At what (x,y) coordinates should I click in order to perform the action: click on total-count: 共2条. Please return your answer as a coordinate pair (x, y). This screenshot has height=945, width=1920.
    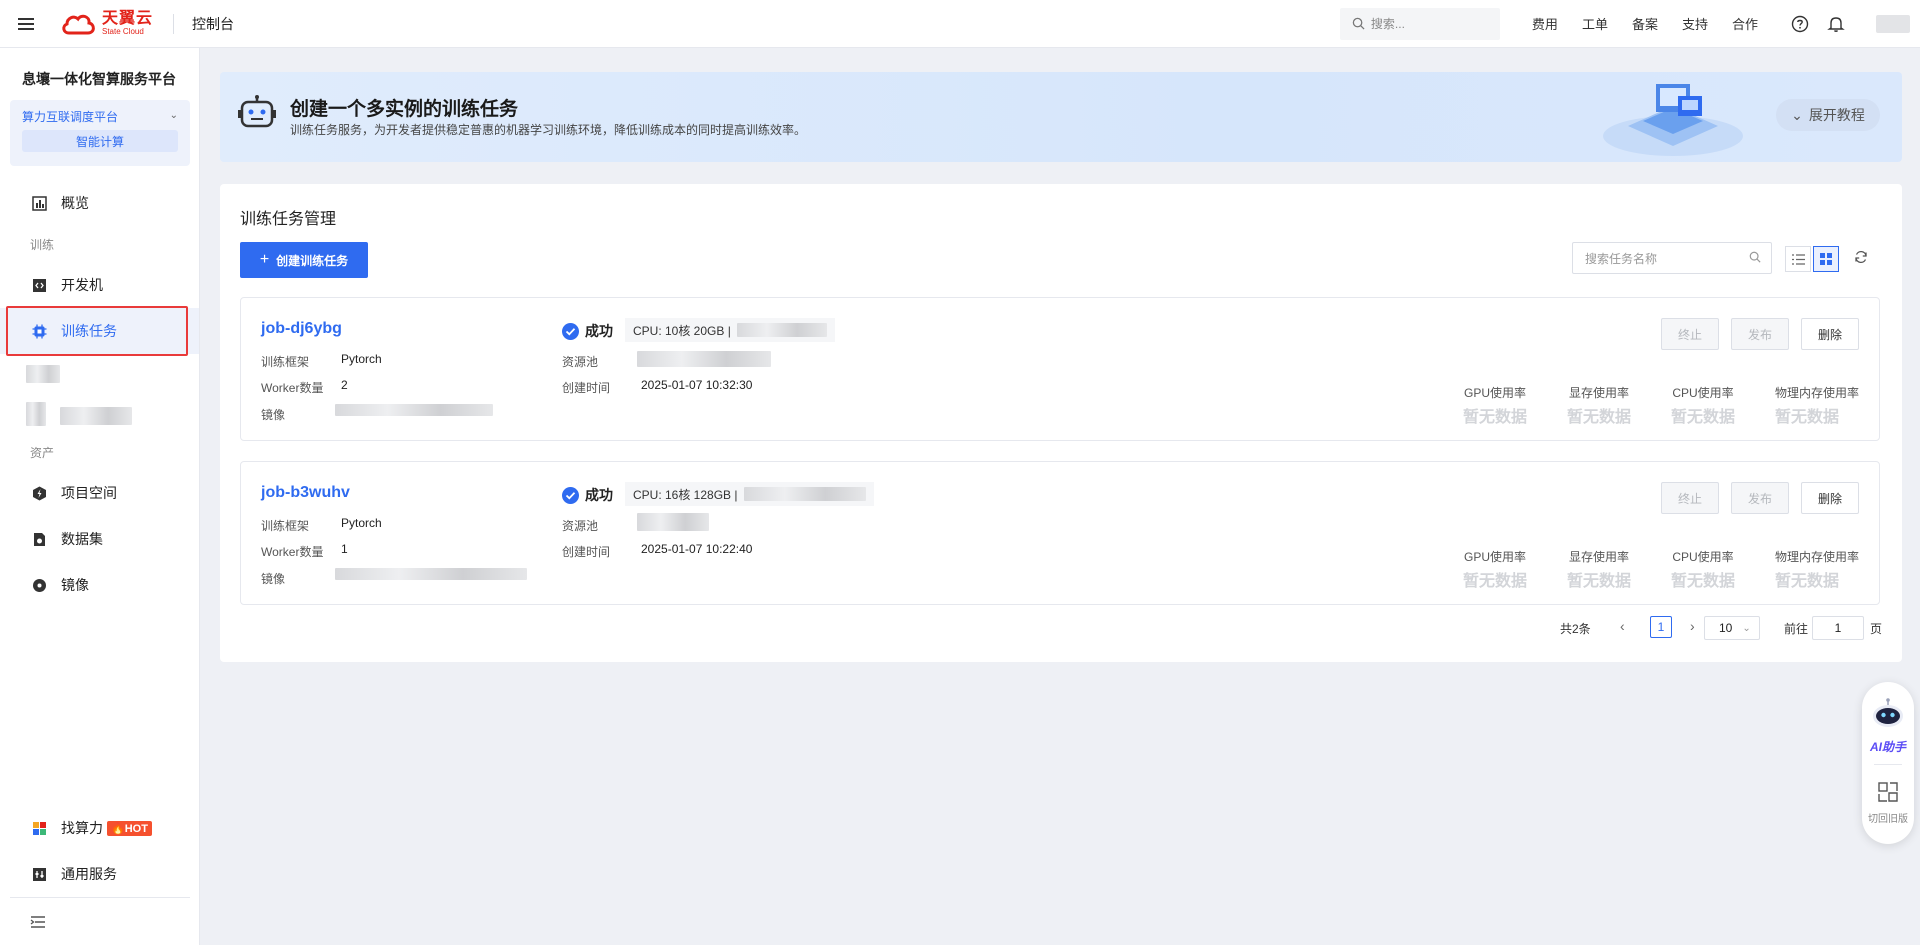
    Looking at the image, I should click on (1575, 629).